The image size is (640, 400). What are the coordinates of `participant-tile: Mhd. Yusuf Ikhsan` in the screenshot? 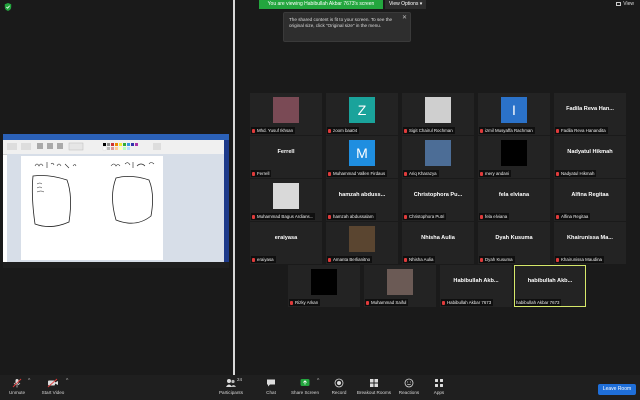 It's located at (286, 114).